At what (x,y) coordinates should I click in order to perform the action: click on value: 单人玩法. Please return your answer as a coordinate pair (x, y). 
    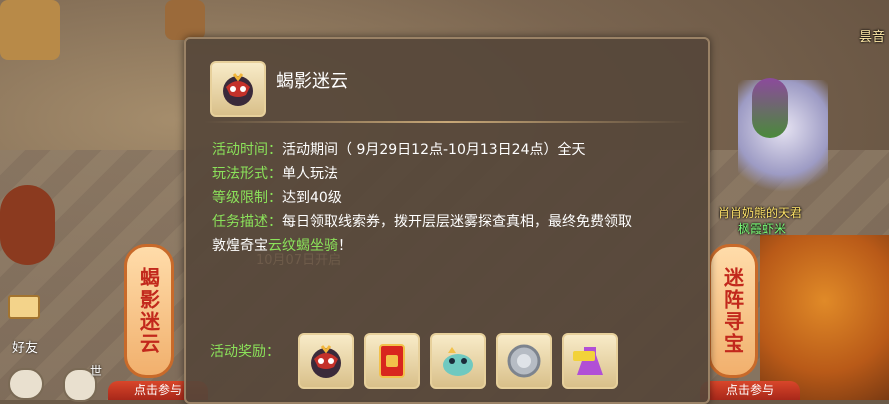
    Looking at the image, I should click on (310, 174).